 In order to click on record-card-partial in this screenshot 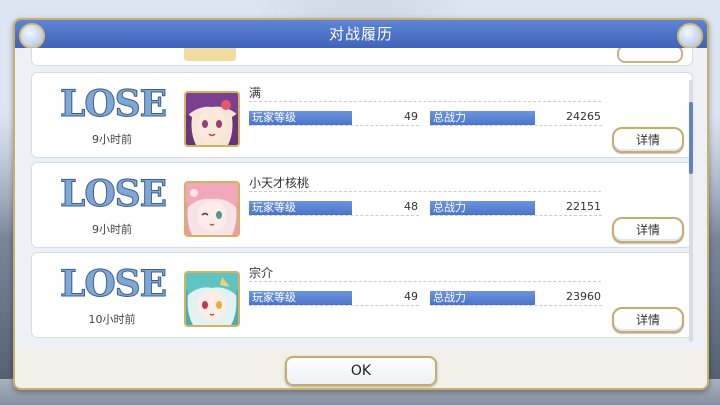, I will do `click(362, 57)`.